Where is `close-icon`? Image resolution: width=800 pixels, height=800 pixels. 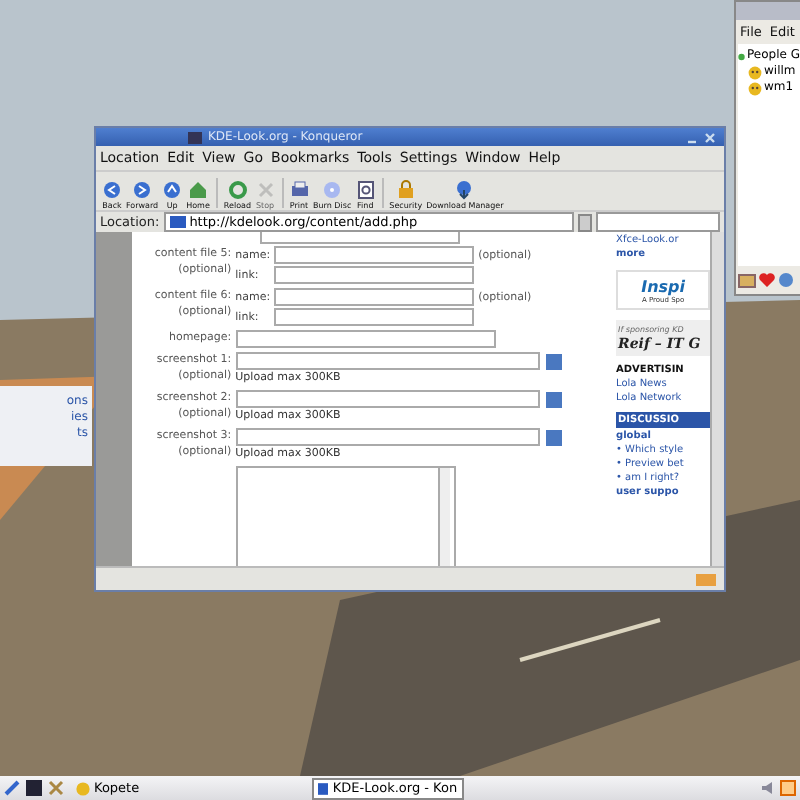
close-icon is located at coordinates (710, 137).